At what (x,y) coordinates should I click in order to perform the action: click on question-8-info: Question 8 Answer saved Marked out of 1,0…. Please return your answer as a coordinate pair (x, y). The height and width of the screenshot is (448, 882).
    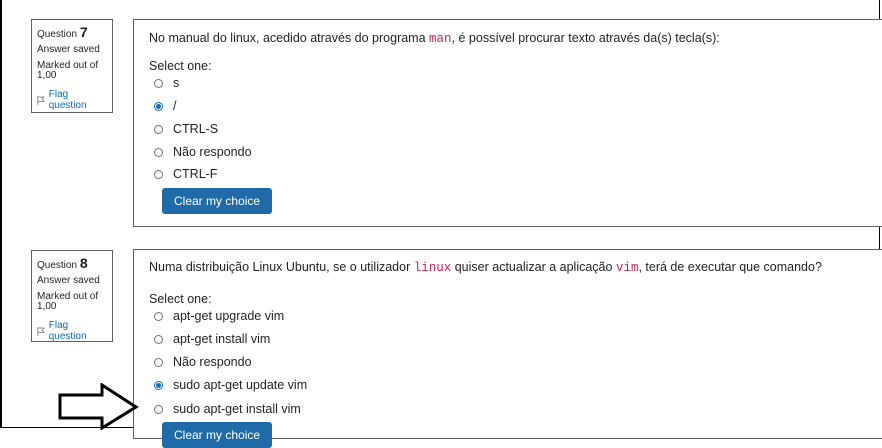
    Looking at the image, I should click on (72, 296).